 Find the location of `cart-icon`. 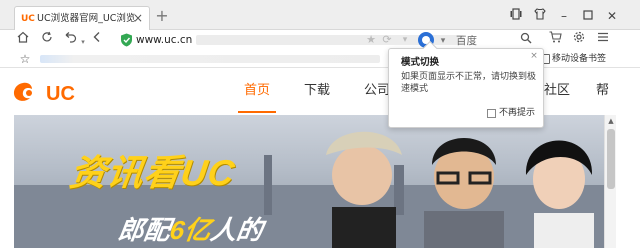

cart-icon is located at coordinates (555, 40).